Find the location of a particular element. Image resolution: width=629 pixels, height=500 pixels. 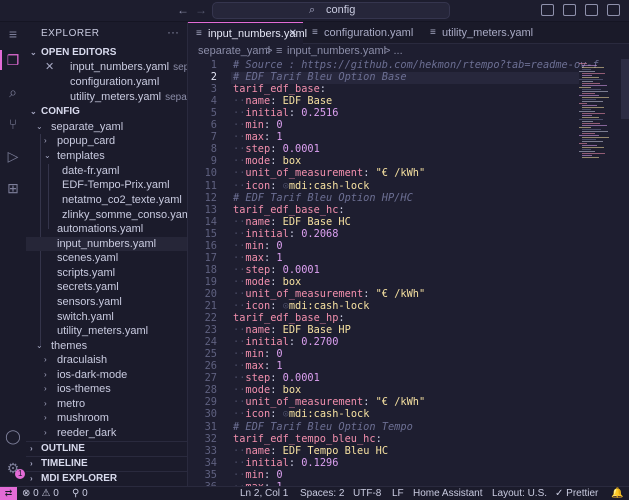

tree-file: sensors.yaml is located at coordinates (106, 302).